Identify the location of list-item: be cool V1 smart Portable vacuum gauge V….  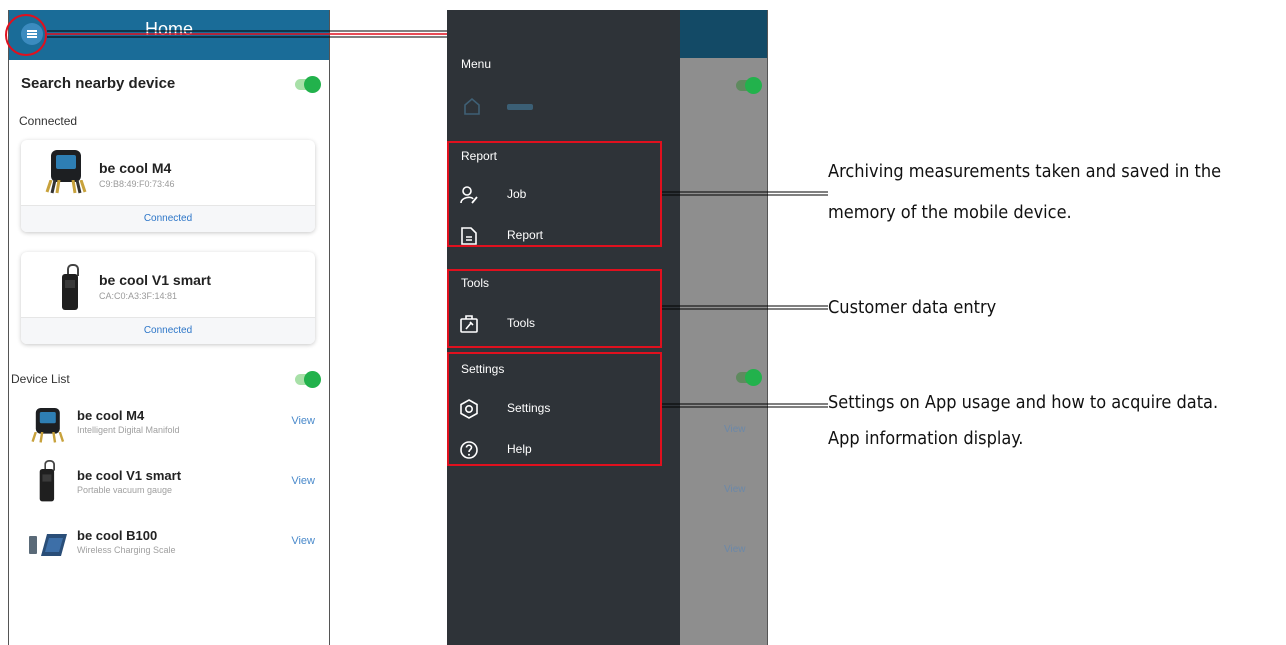
(169, 488).